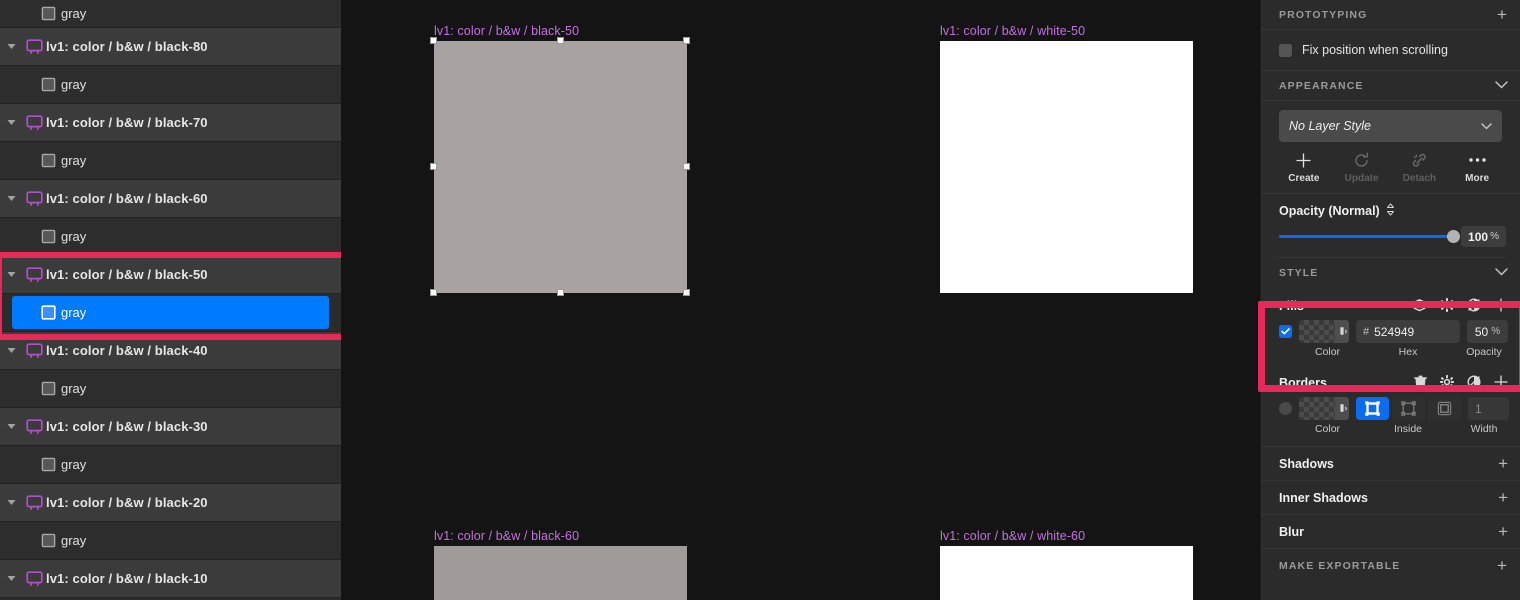 This screenshot has width=1520, height=600. I want to click on layer-row-artboard: lv1: color / b&w / black-50, so click(170, 275).